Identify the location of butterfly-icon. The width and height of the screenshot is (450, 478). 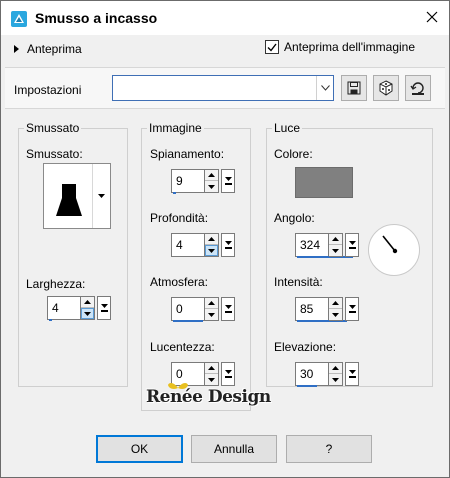
(178, 386).